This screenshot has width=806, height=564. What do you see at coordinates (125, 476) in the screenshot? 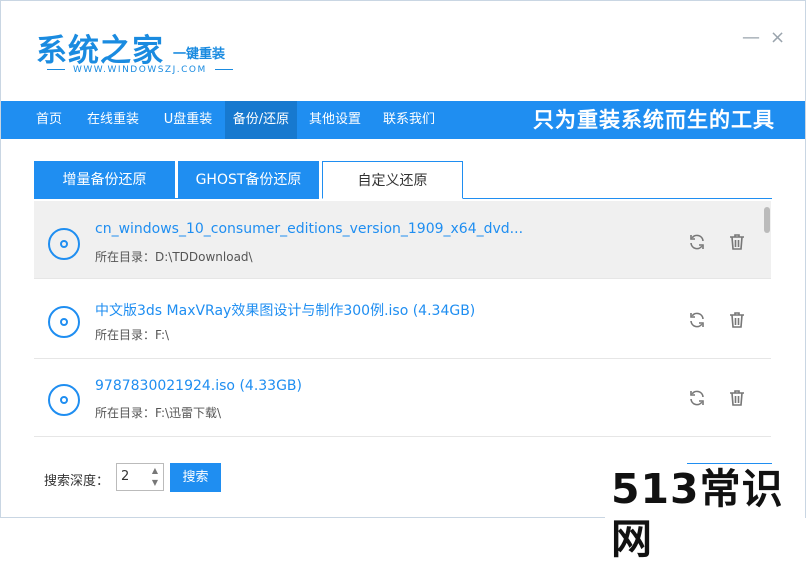
I see `search-depth-value: 2` at bounding box center [125, 476].